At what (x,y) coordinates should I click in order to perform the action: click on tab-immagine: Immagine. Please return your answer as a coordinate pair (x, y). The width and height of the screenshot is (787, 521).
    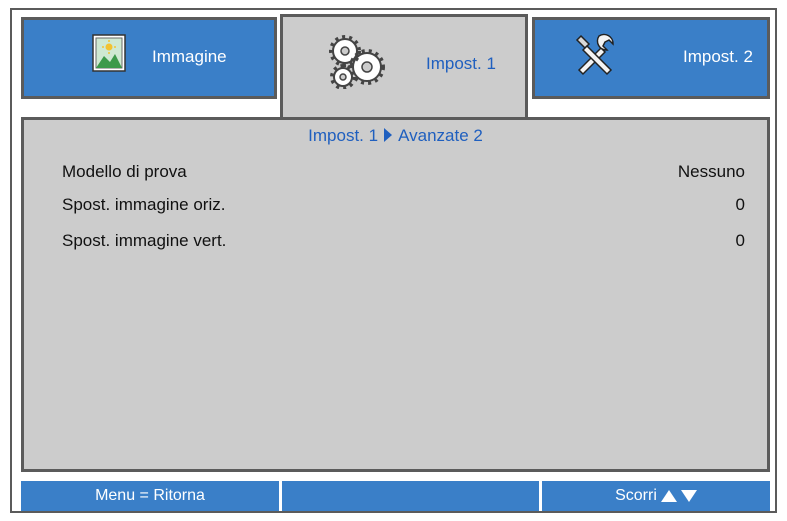
    Looking at the image, I should click on (149, 58).